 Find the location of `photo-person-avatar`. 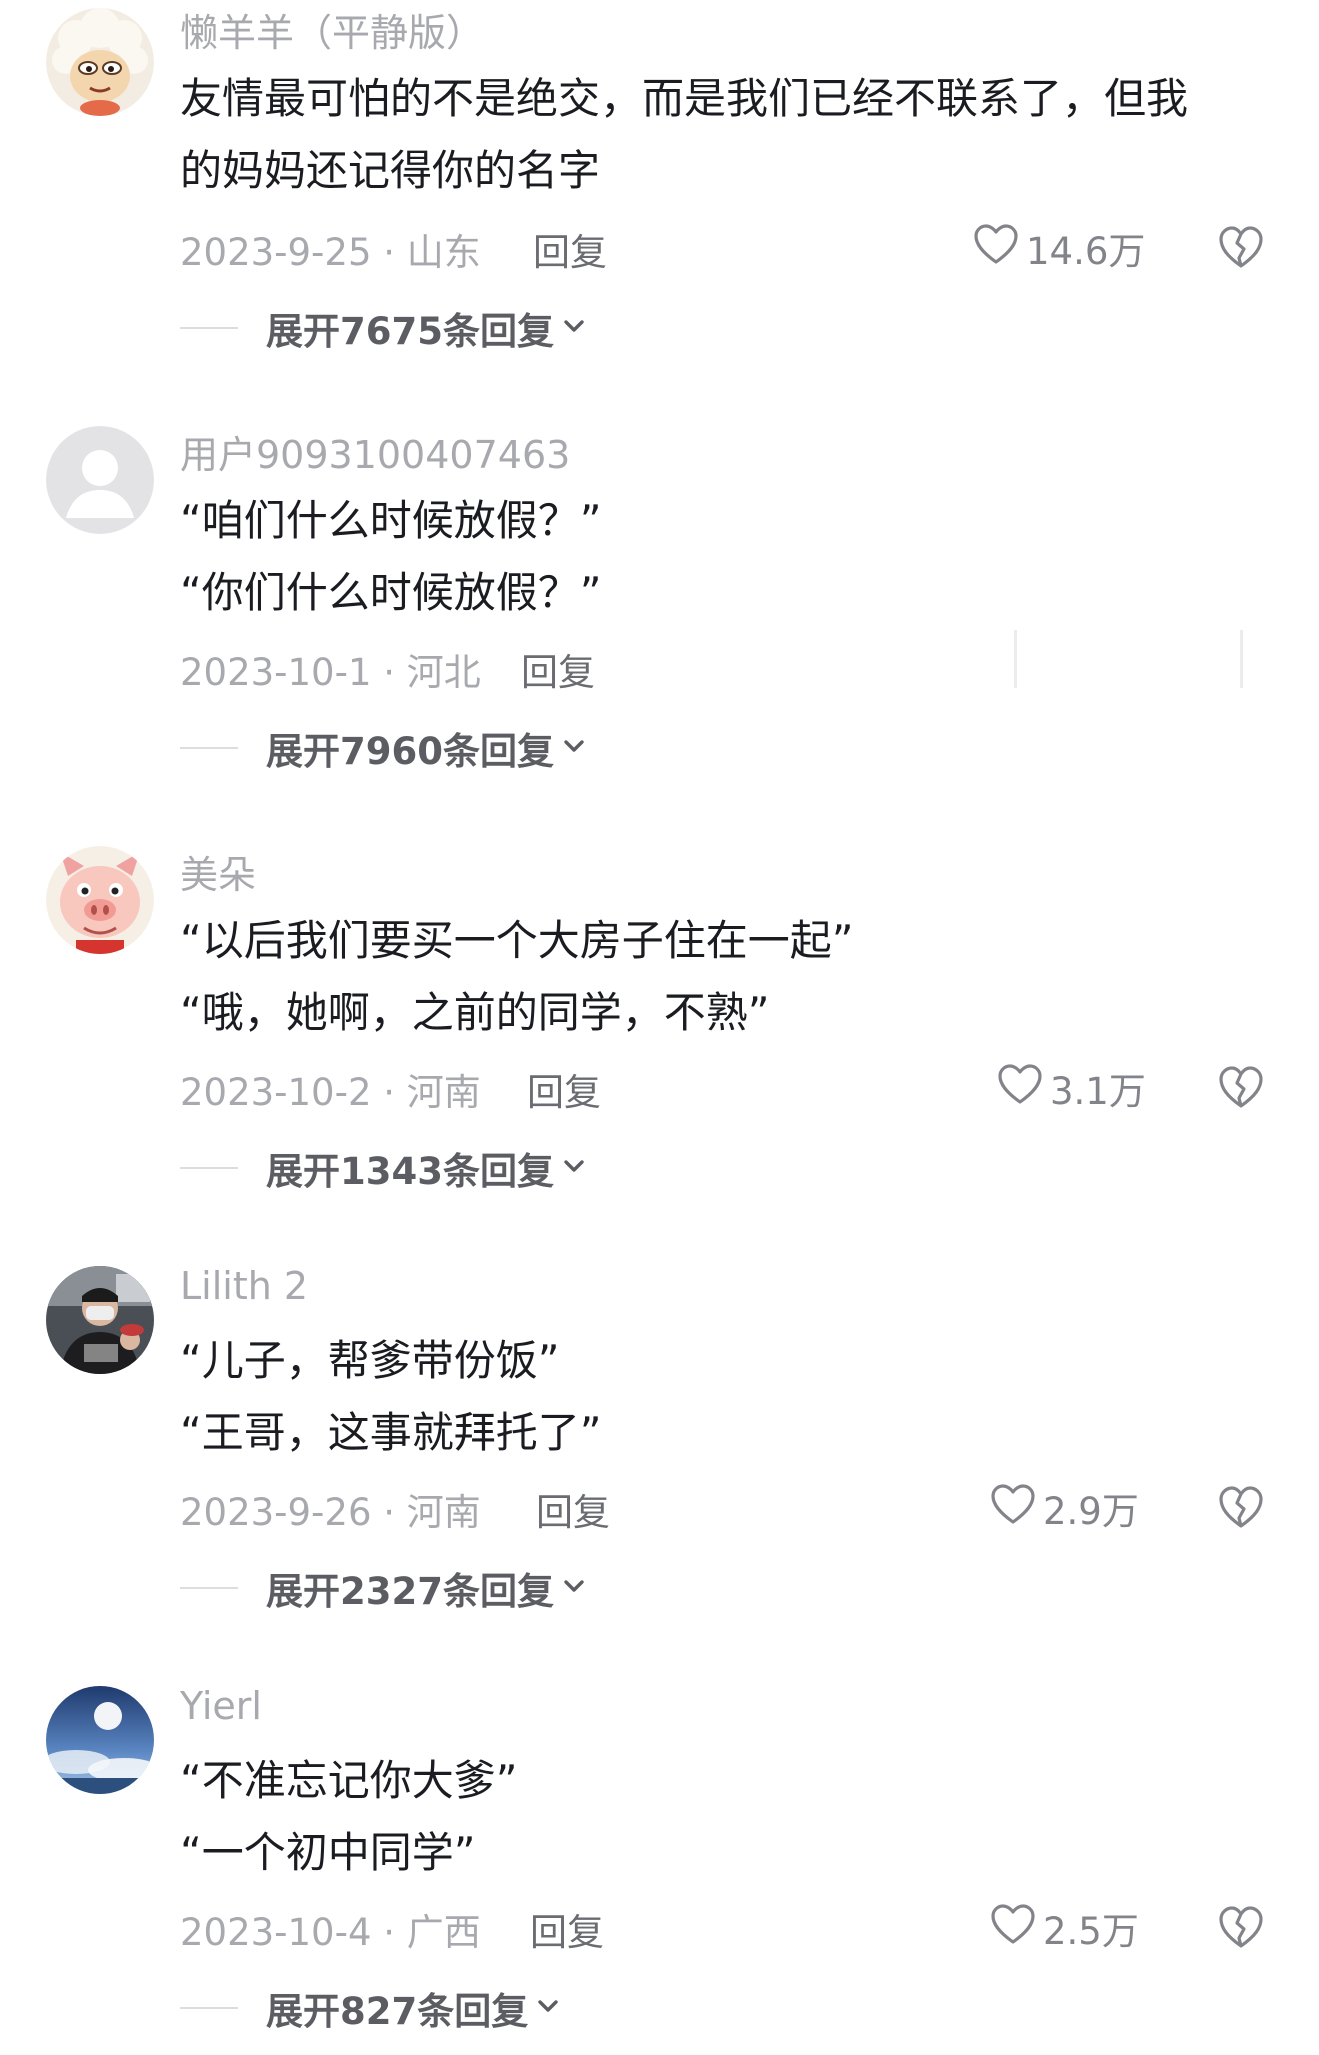

photo-person-avatar is located at coordinates (100, 1320).